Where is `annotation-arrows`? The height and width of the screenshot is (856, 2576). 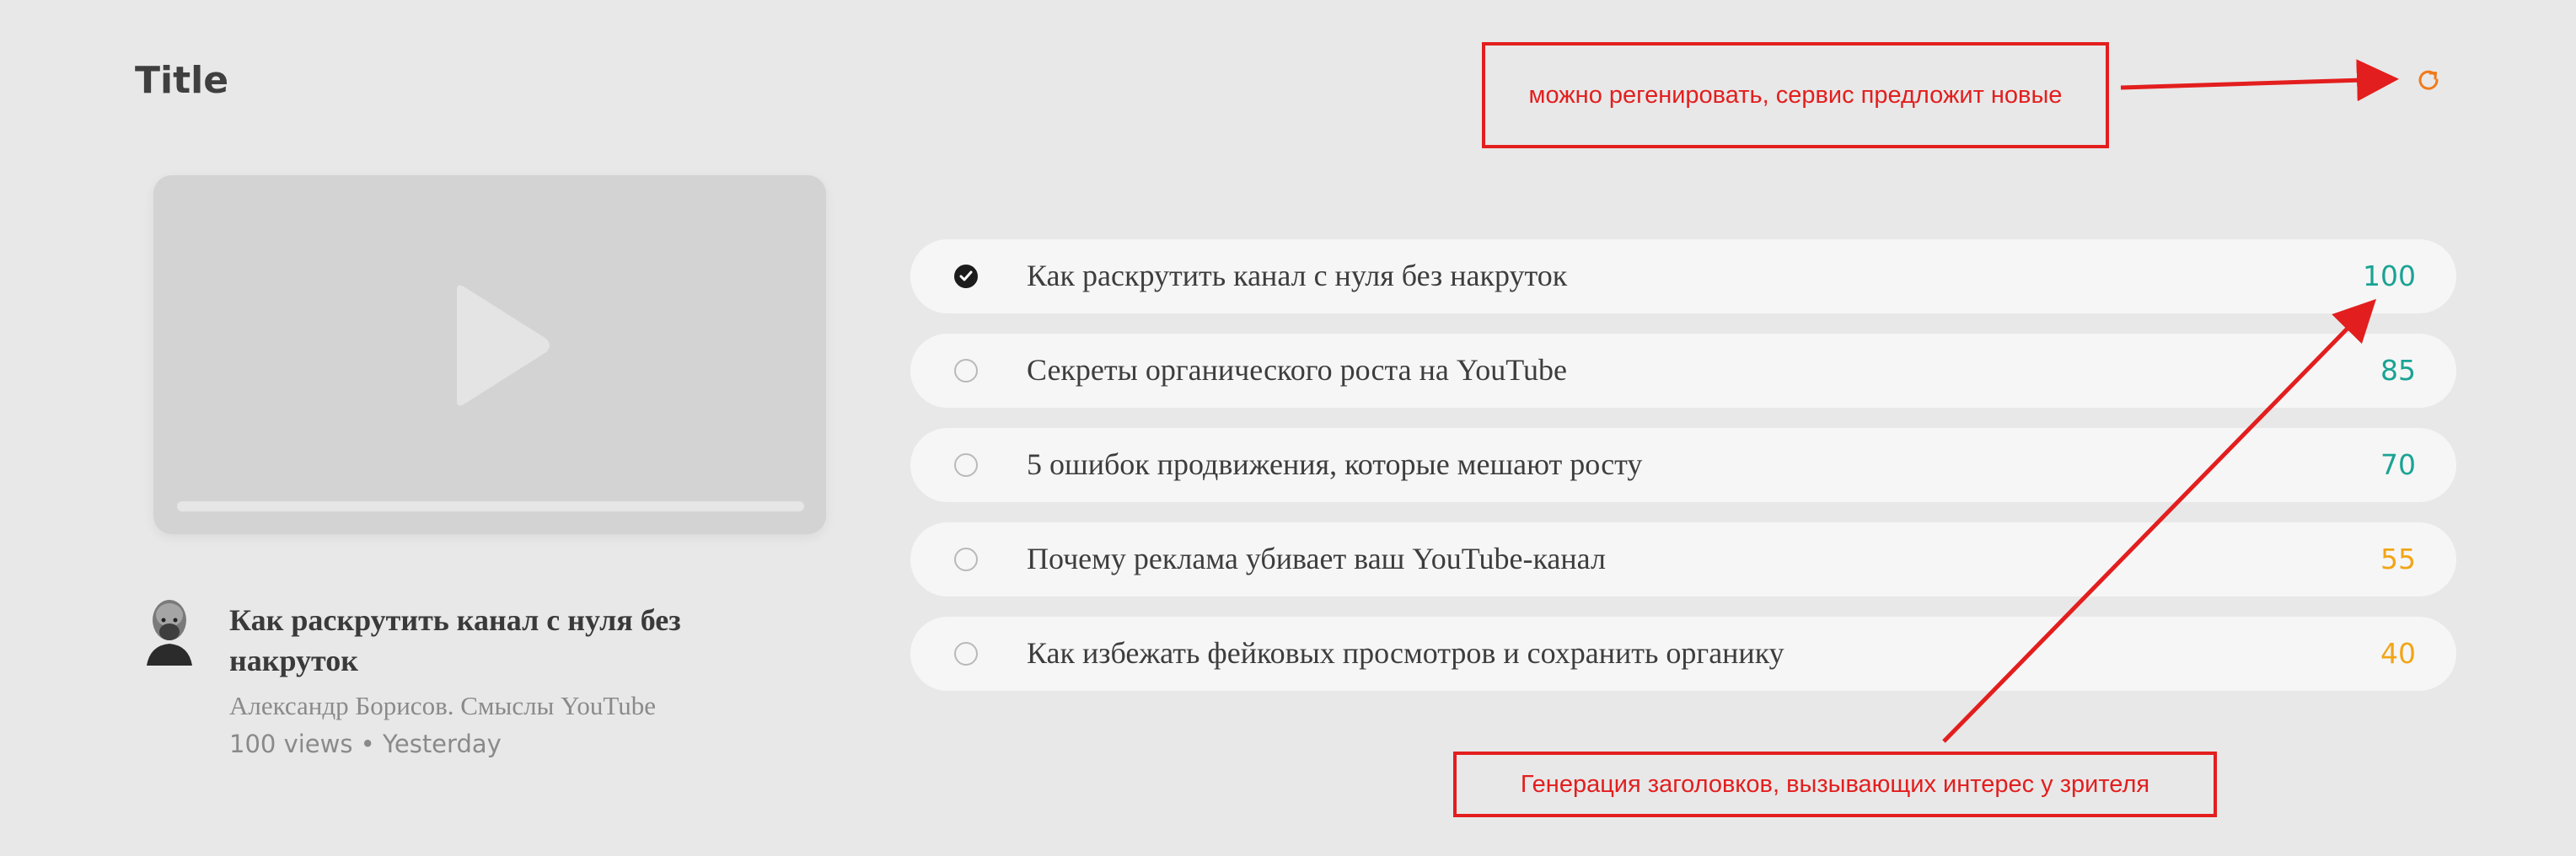 annotation-arrows is located at coordinates (2170, 401).